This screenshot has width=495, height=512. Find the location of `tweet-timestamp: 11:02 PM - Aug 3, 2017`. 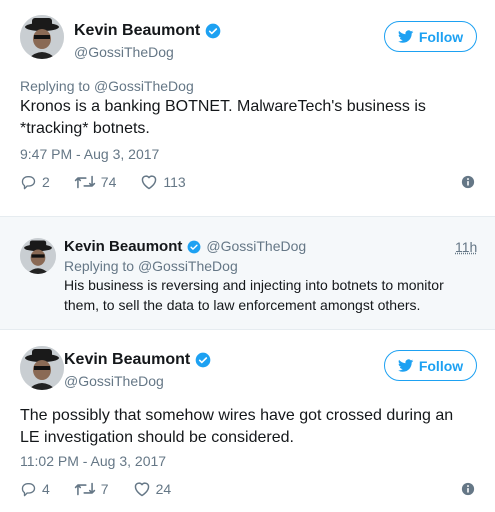

tweet-timestamp: 11:02 PM - Aug 3, 2017 is located at coordinates (93, 461).